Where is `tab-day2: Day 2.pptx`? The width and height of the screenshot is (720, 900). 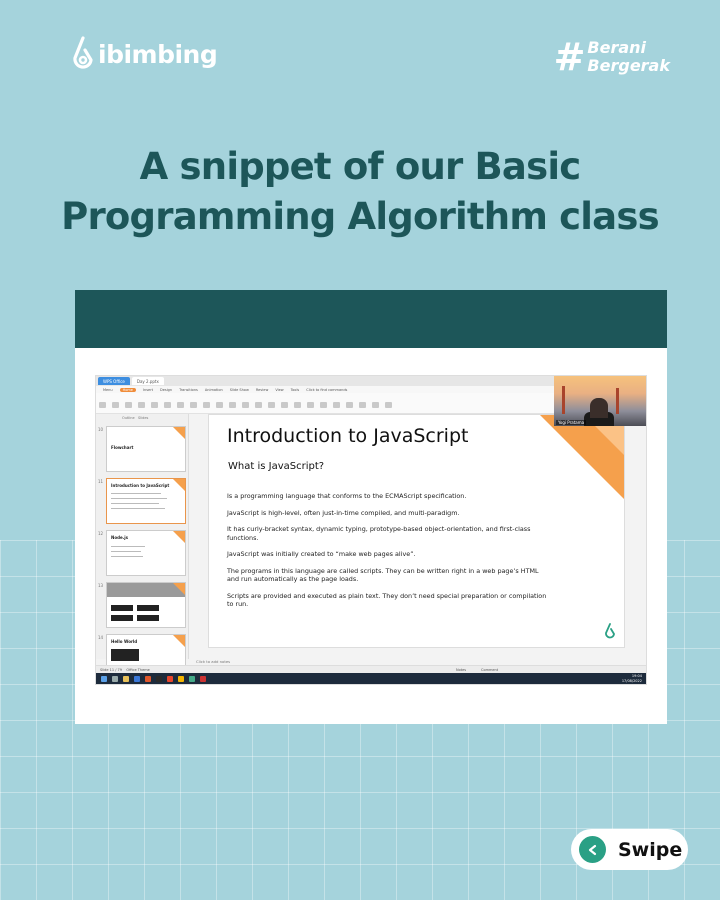
tab-day2: Day 2.pptx is located at coordinates (147, 381).